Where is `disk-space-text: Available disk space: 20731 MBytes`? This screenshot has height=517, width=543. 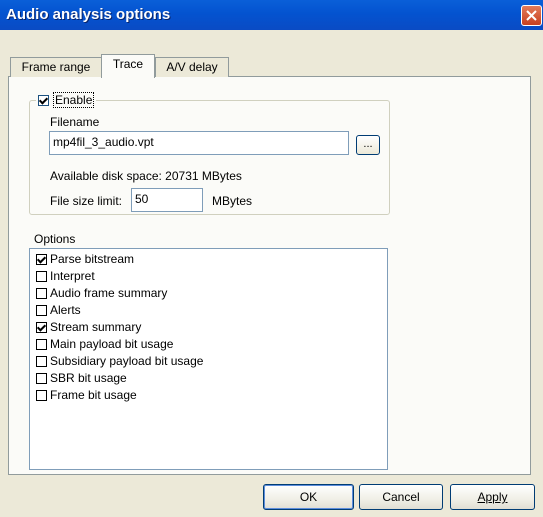 disk-space-text: Available disk space: 20731 MBytes is located at coordinates (146, 176).